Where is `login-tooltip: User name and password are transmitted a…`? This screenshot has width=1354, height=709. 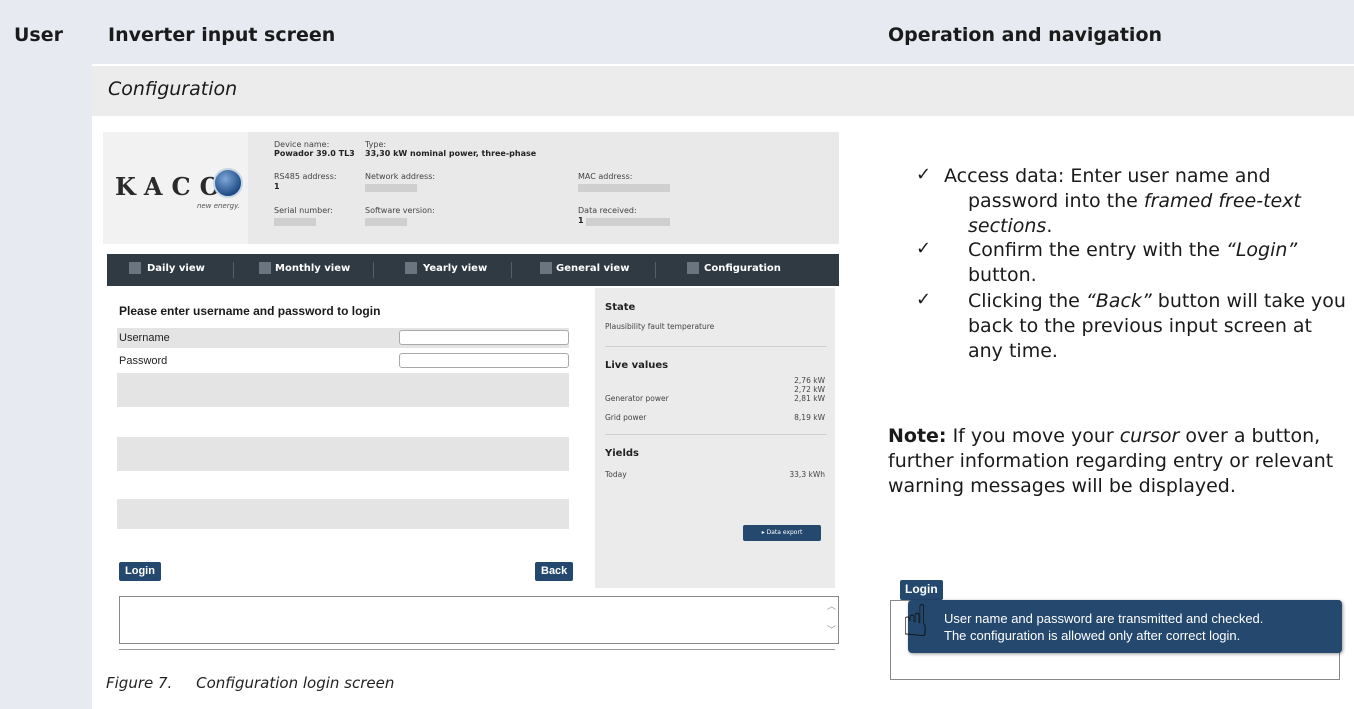
login-tooltip: User name and password are transmitted a… is located at coordinates (1125, 626).